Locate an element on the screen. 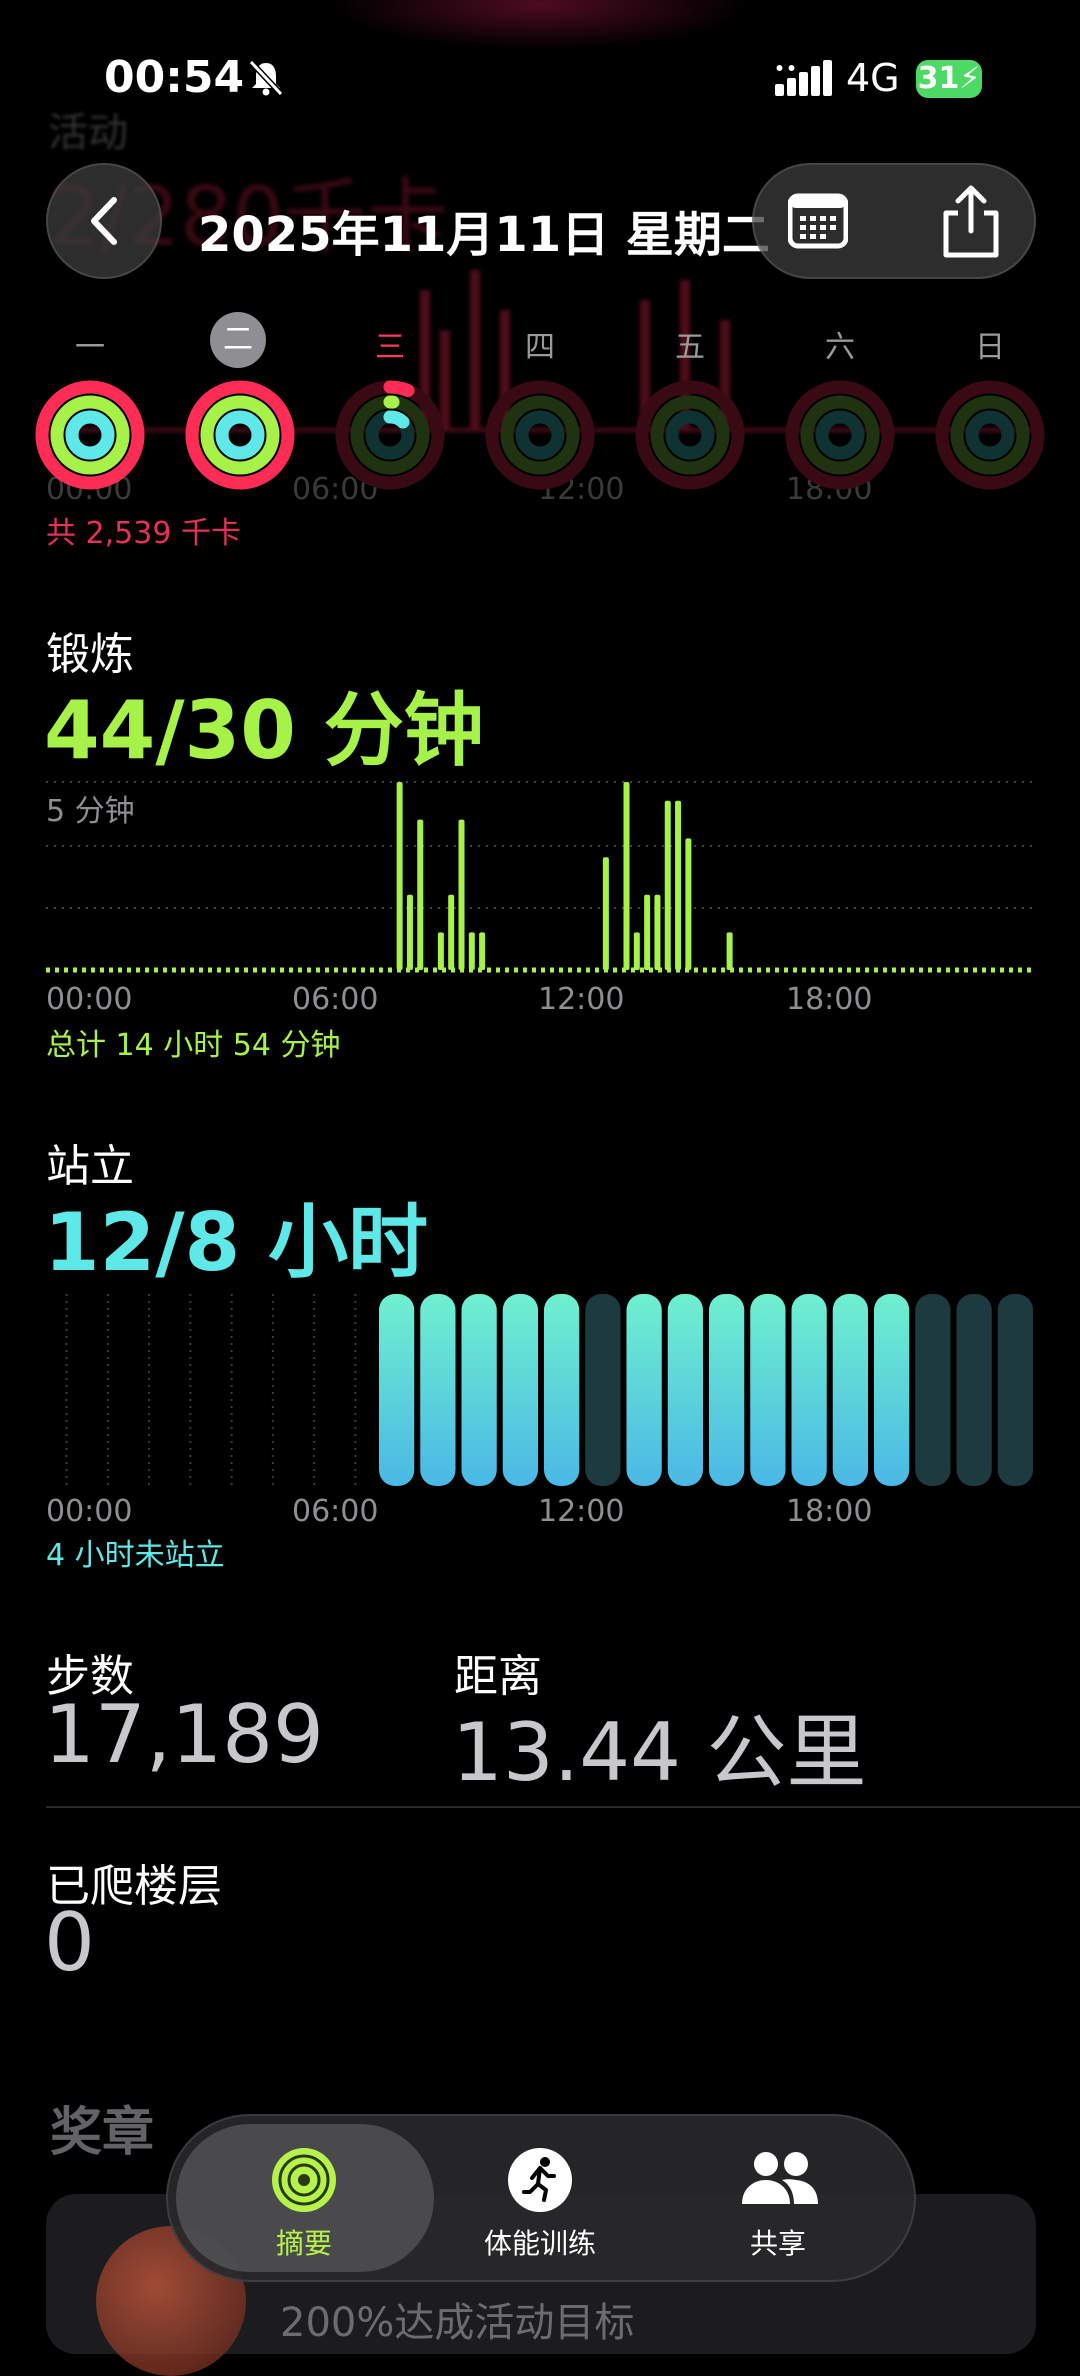 The width and height of the screenshot is (1080, 2376). activity-rings-thu is located at coordinates (540, 435).